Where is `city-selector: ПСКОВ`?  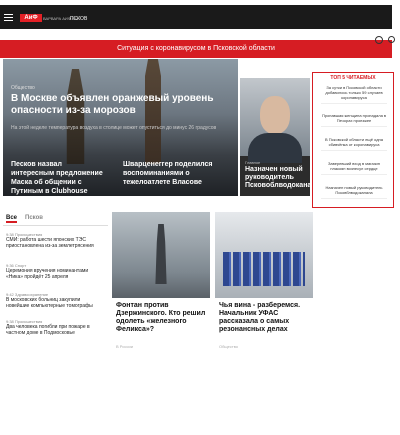
city-selector: ПСКОВ is located at coordinates (78, 19).